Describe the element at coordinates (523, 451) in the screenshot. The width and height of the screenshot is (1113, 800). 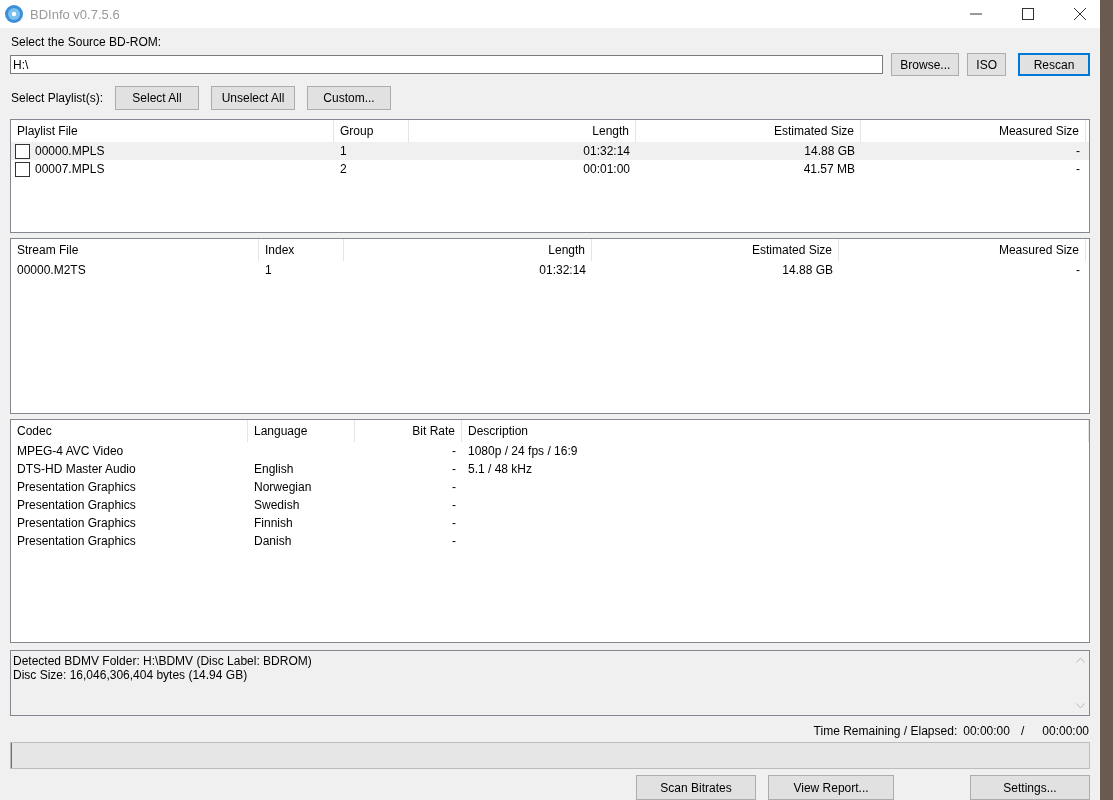
I see `table-cell: 1080p / 24 fps / 16:9` at that location.